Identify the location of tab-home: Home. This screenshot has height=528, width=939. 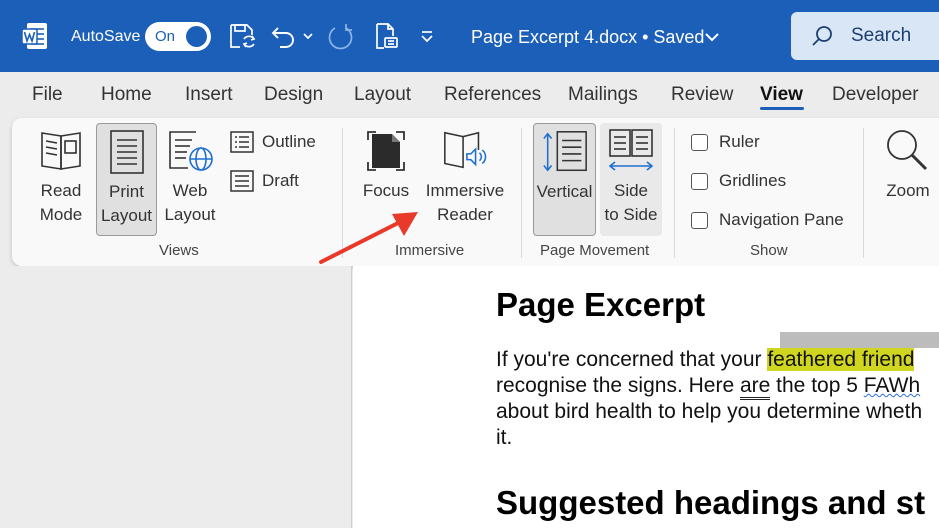
(126, 95).